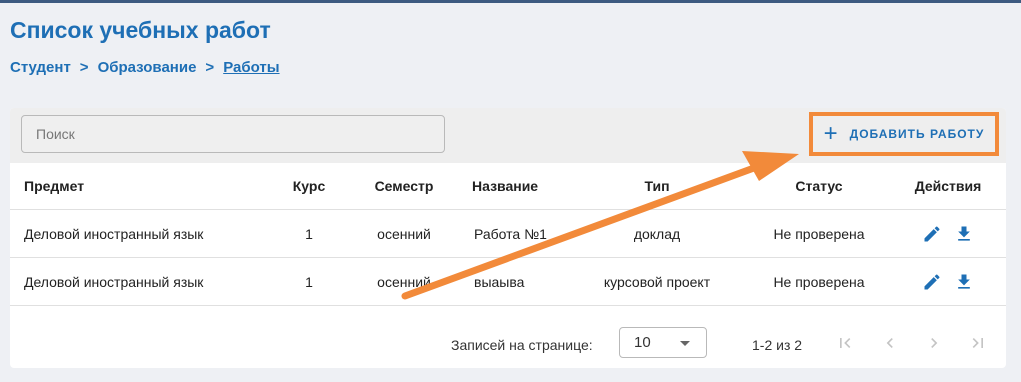  Describe the element at coordinates (978, 343) in the screenshot. I see `last-page-icon` at that location.